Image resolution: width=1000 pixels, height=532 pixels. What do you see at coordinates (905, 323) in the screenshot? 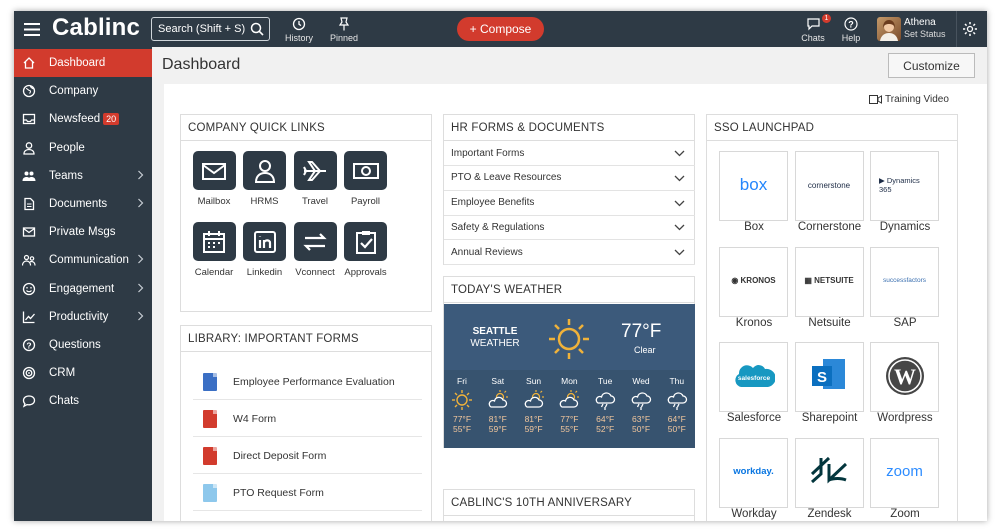
I see `sso-app-label: SAP` at bounding box center [905, 323].